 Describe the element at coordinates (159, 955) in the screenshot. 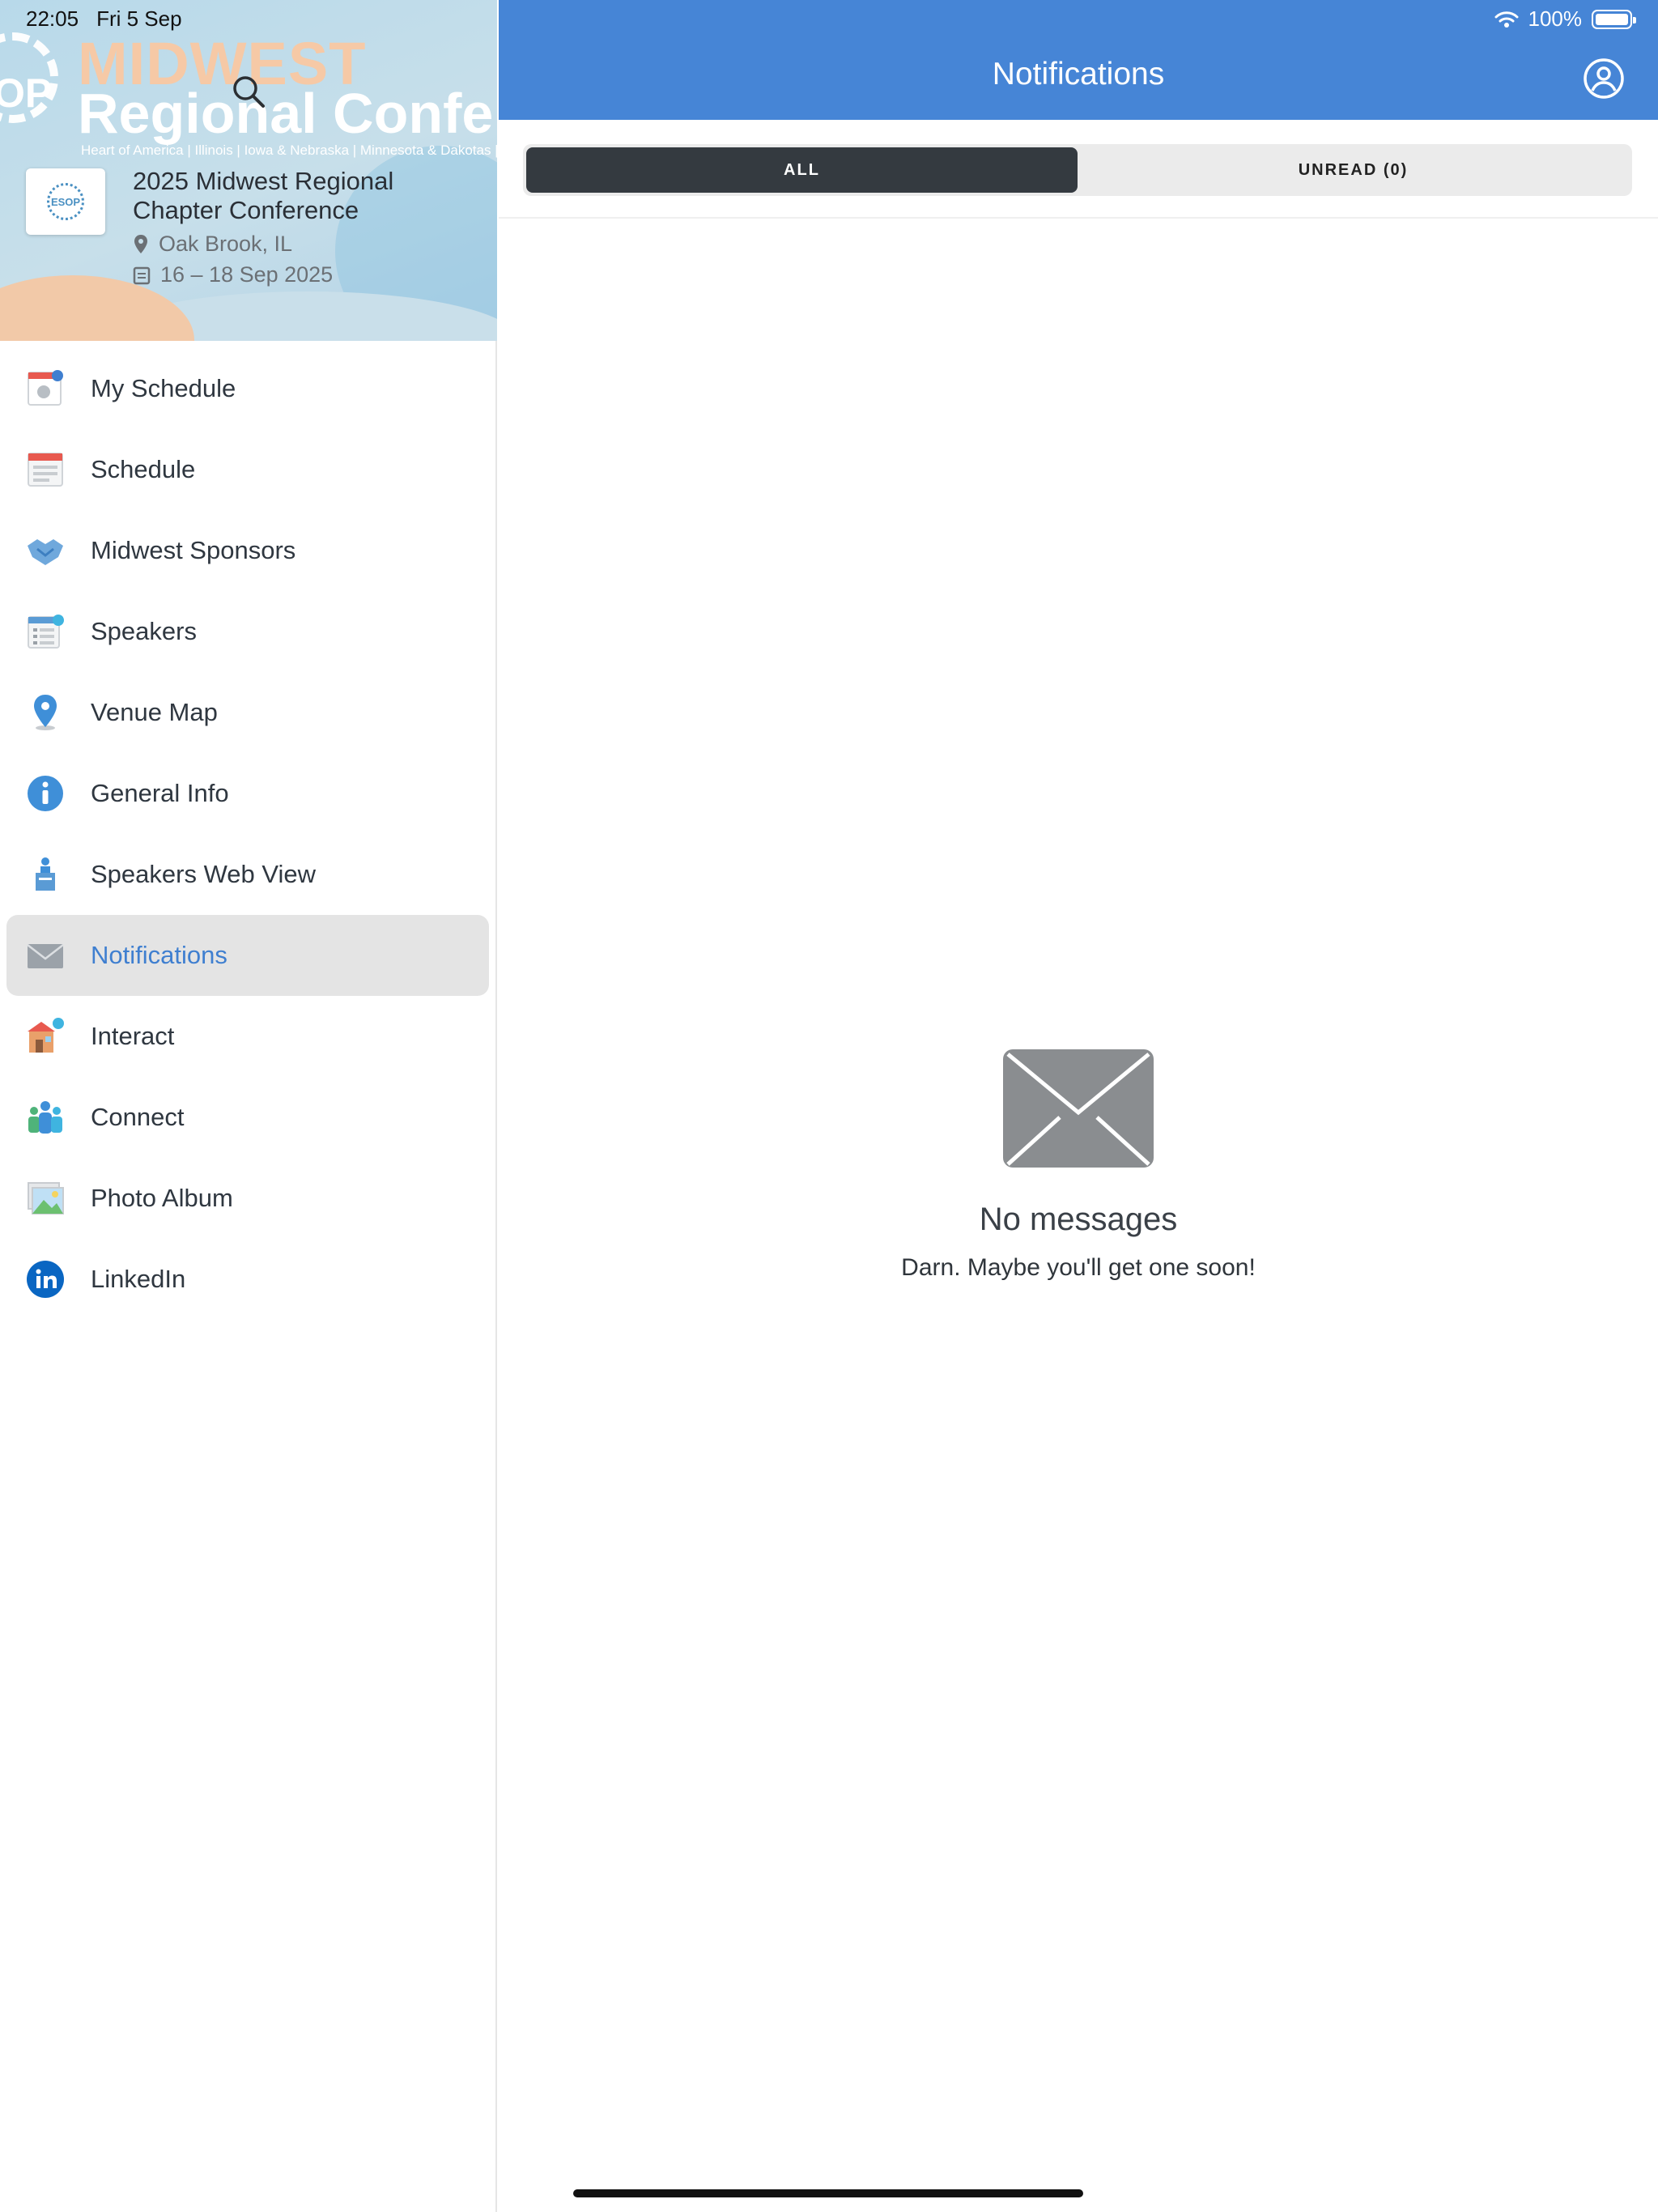

I see `sidebar-item-label: Notifications` at that location.